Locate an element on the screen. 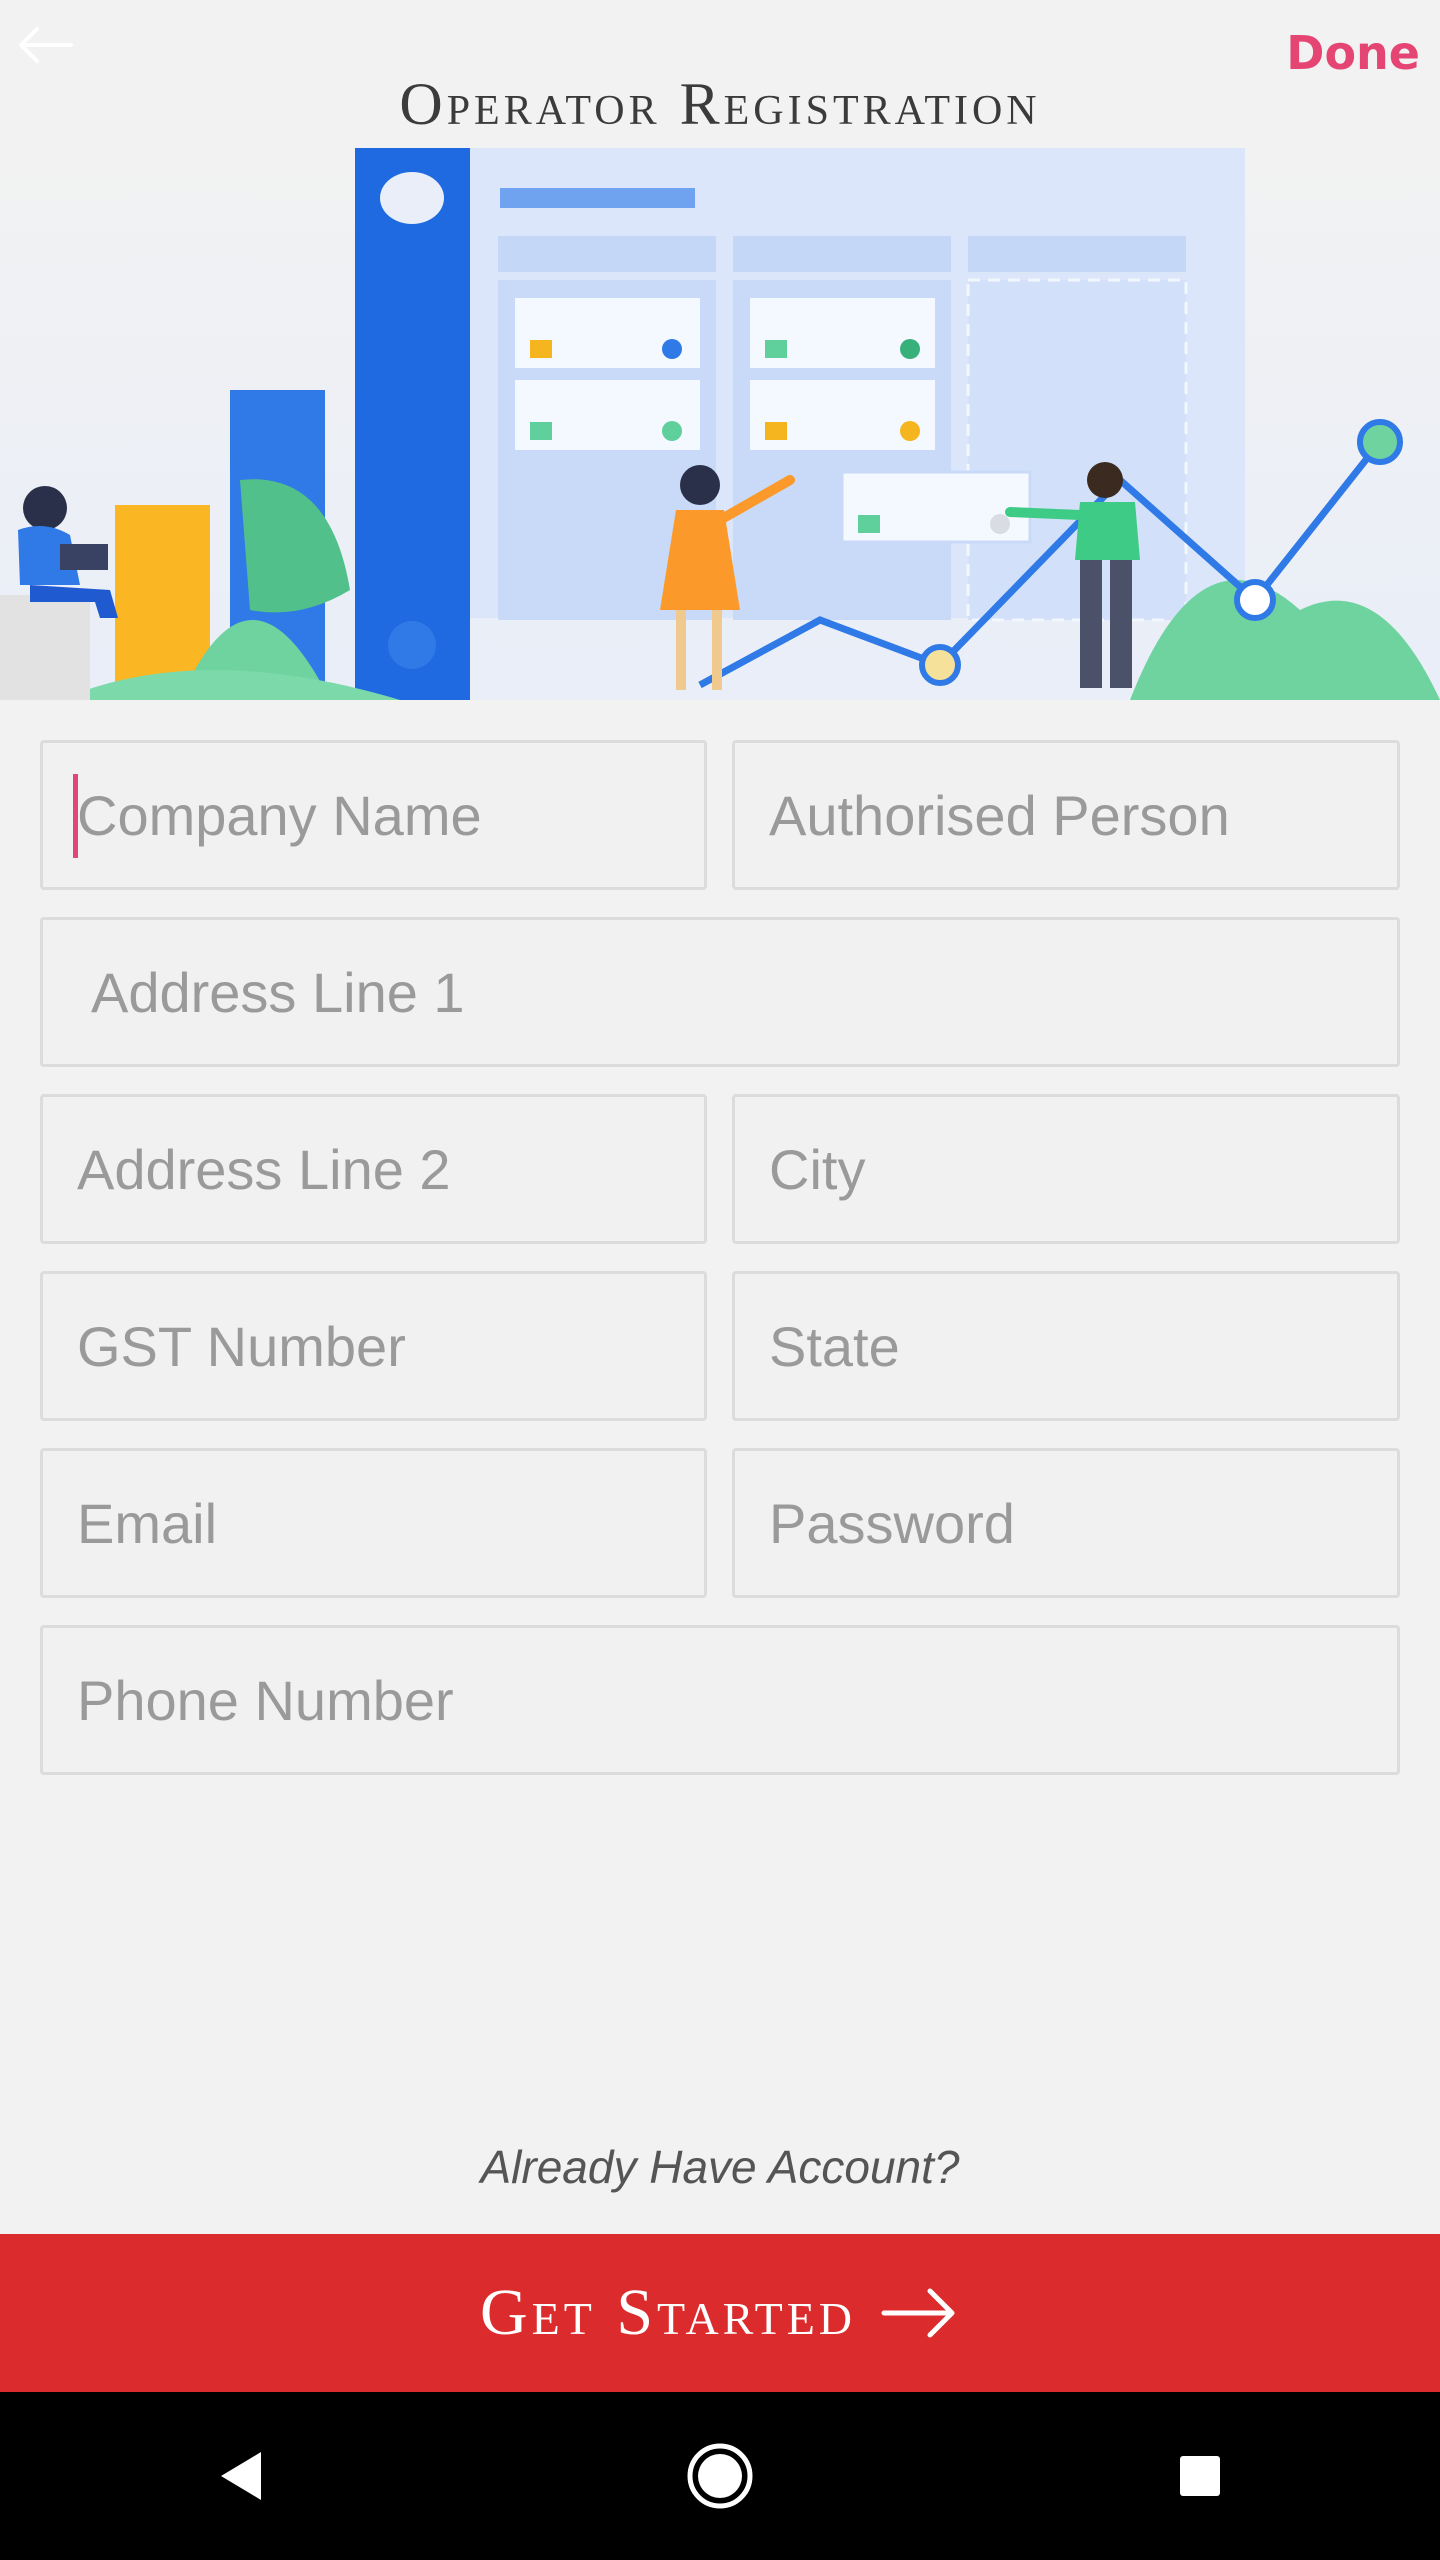  get-started-label: Get Started is located at coordinates (668, 2312).